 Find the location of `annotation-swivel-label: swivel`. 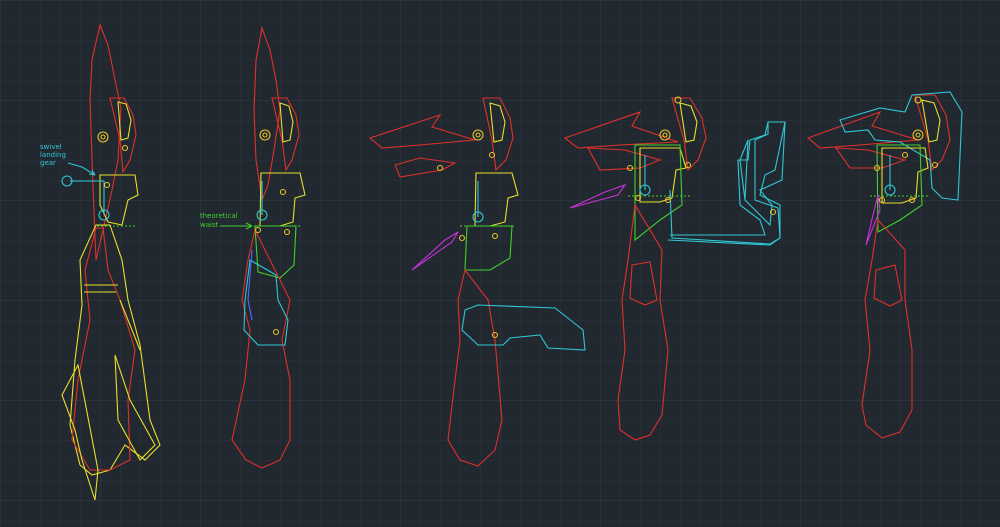

annotation-swivel-label: swivel is located at coordinates (51, 147).